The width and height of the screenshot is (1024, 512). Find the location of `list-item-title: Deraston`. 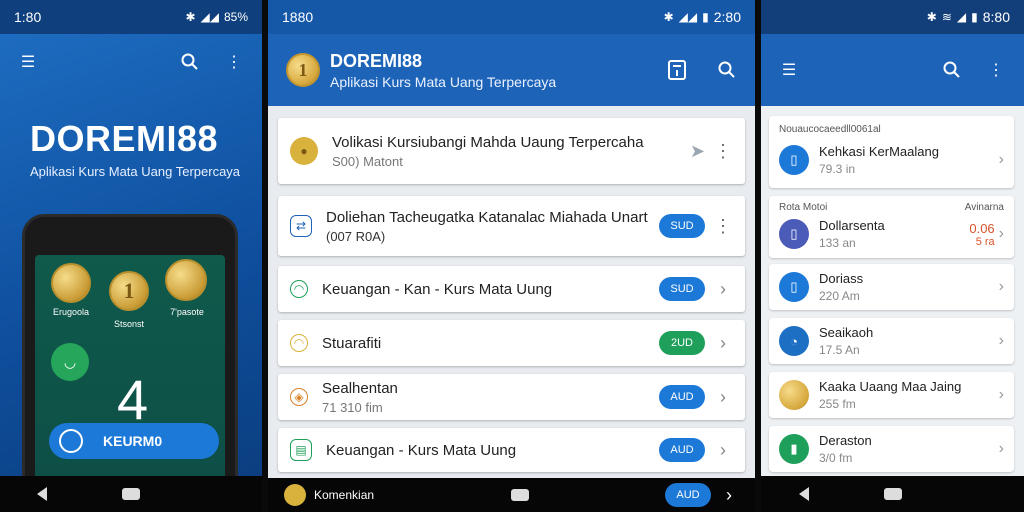

list-item-title: Deraston is located at coordinates (845, 440).